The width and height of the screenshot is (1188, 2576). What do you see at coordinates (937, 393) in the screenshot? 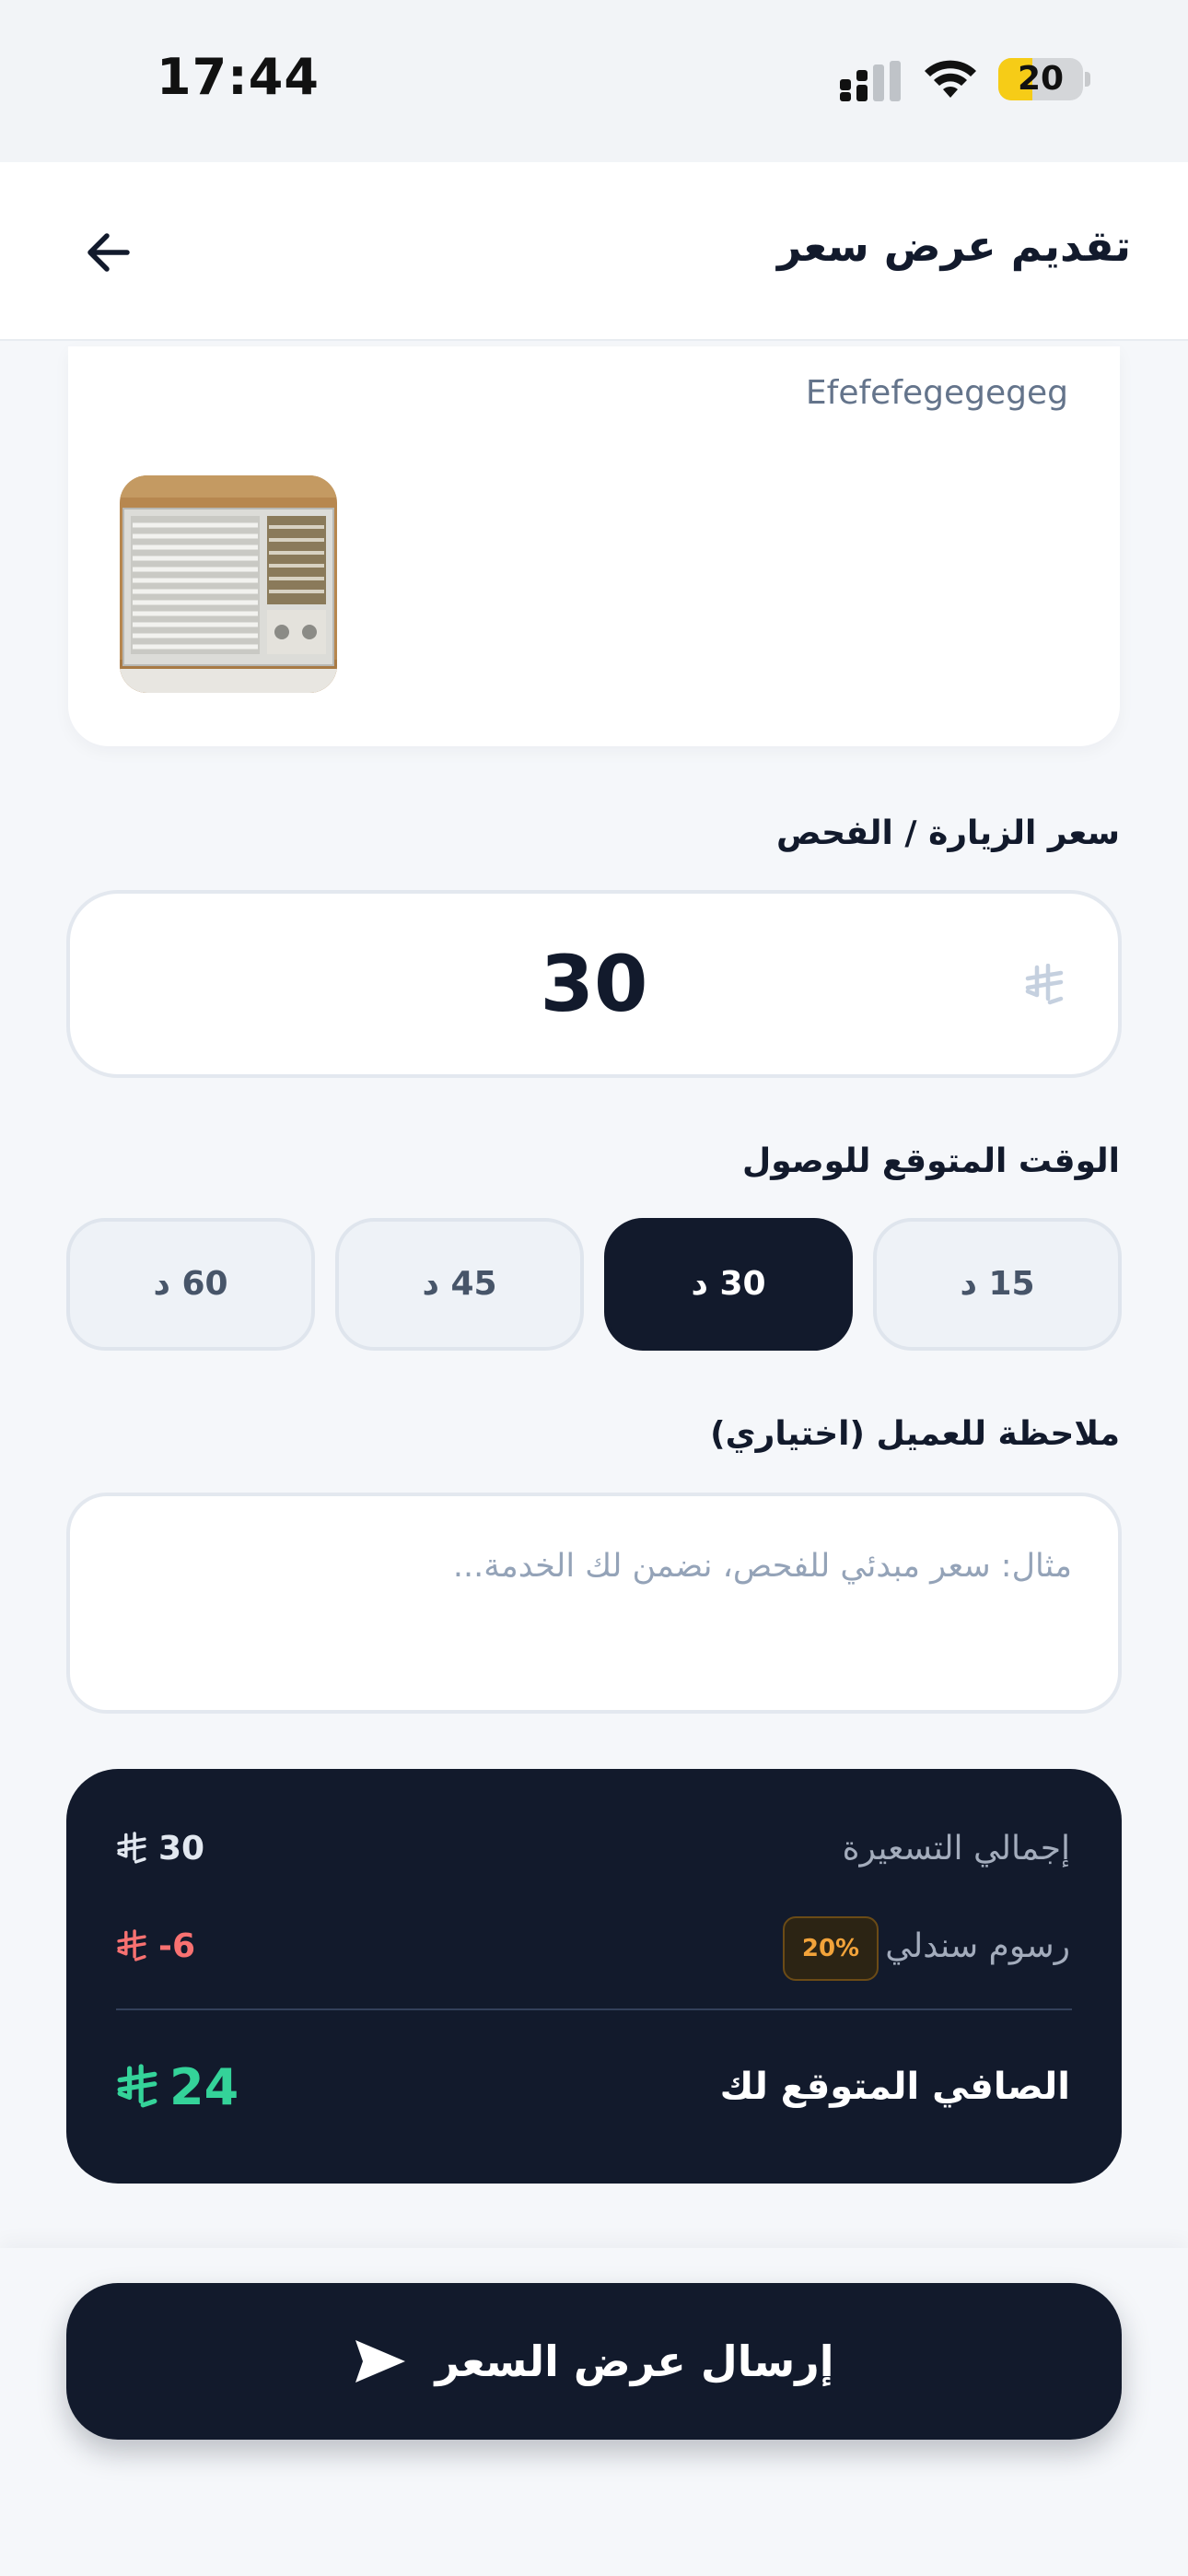
I see `request-description: Efefefegegegeg` at bounding box center [937, 393].